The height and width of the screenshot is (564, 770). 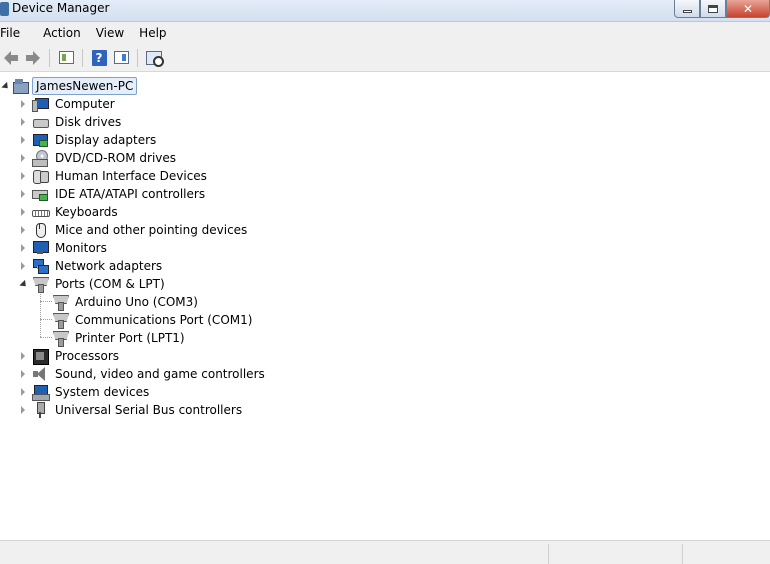 What do you see at coordinates (687, 9) in the screenshot?
I see `minimize-button` at bounding box center [687, 9].